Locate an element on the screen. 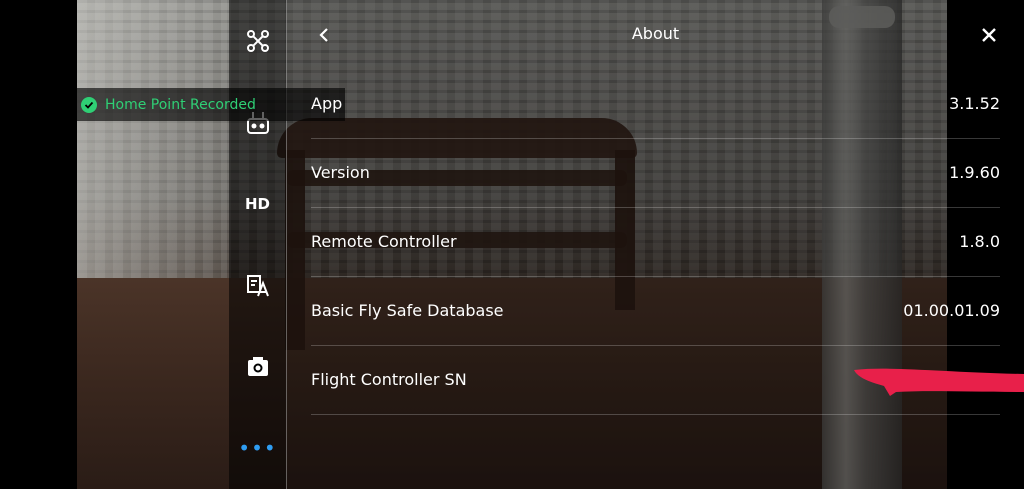 The image size is (1024, 489). hd-label: HD is located at coordinates (257, 204).